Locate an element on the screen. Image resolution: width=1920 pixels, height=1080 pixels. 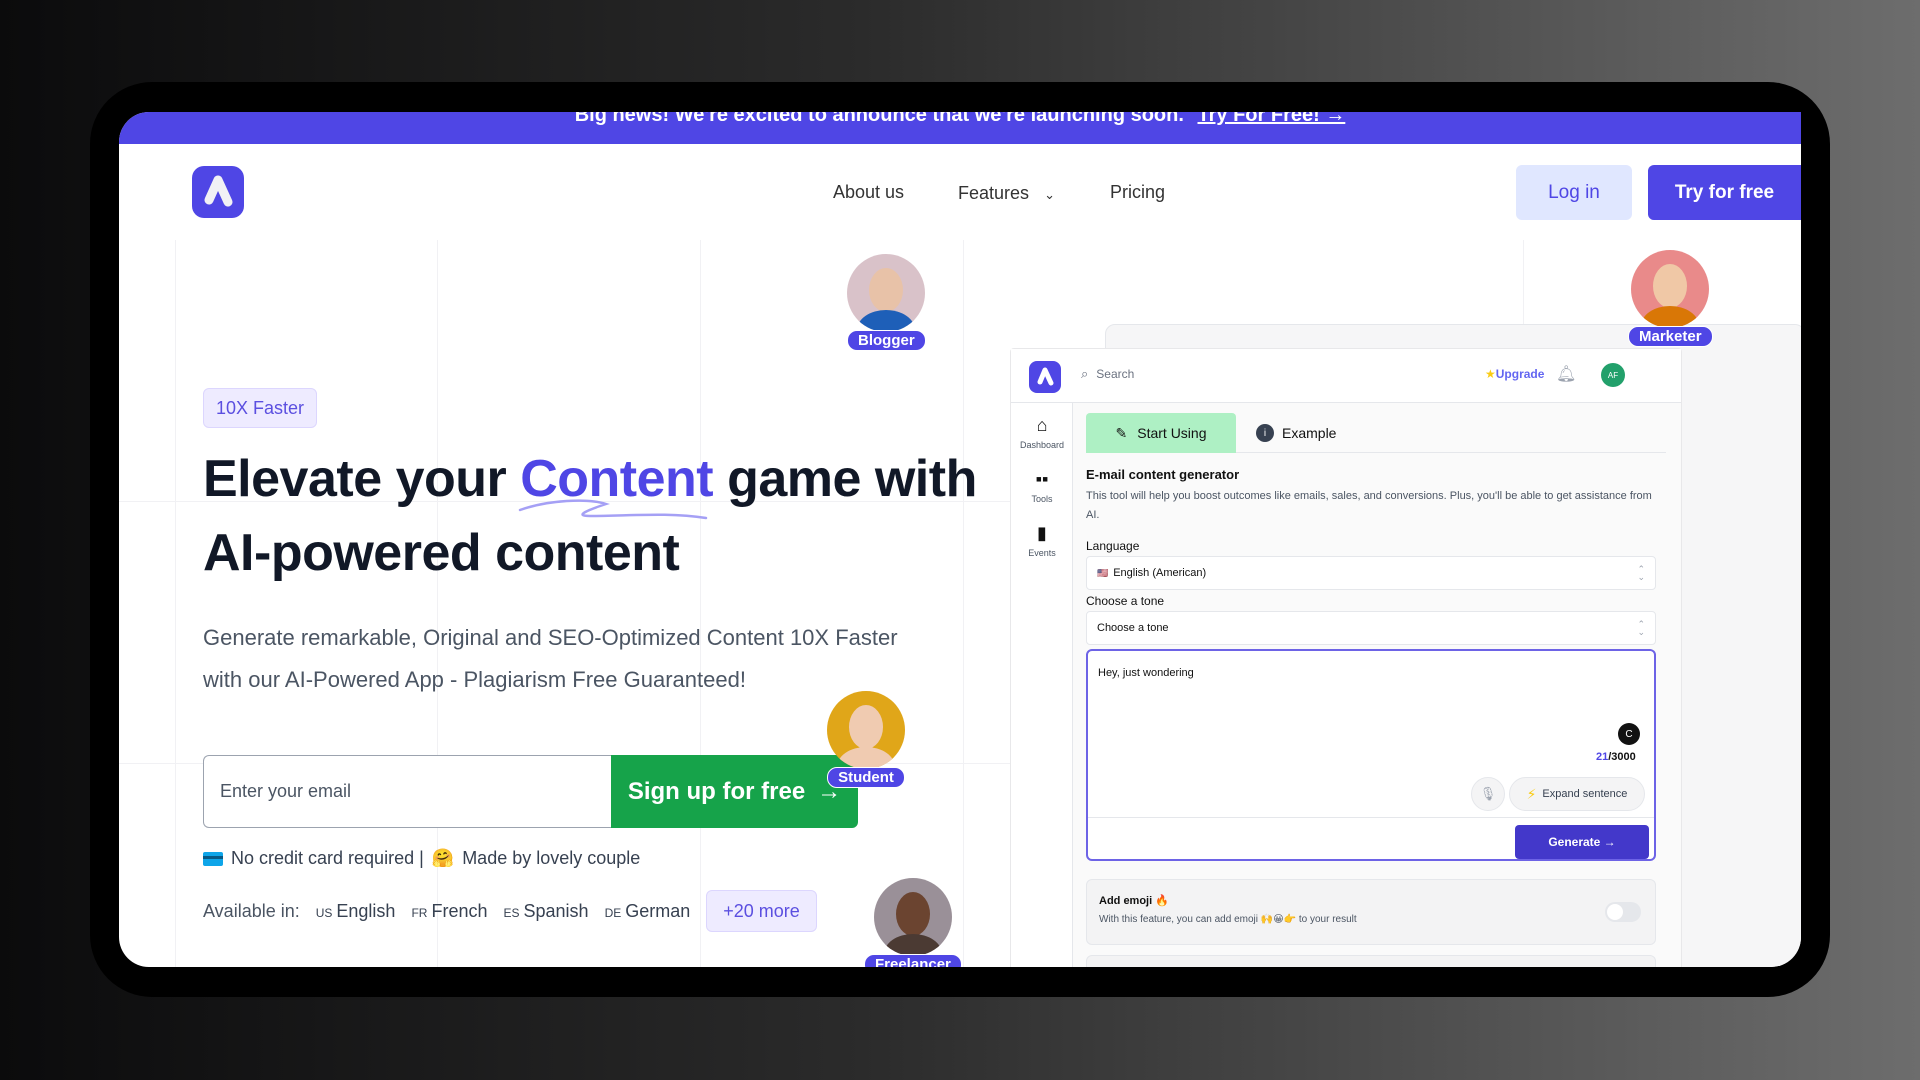
nav-features-label: Features is located at coordinates (994, 193).